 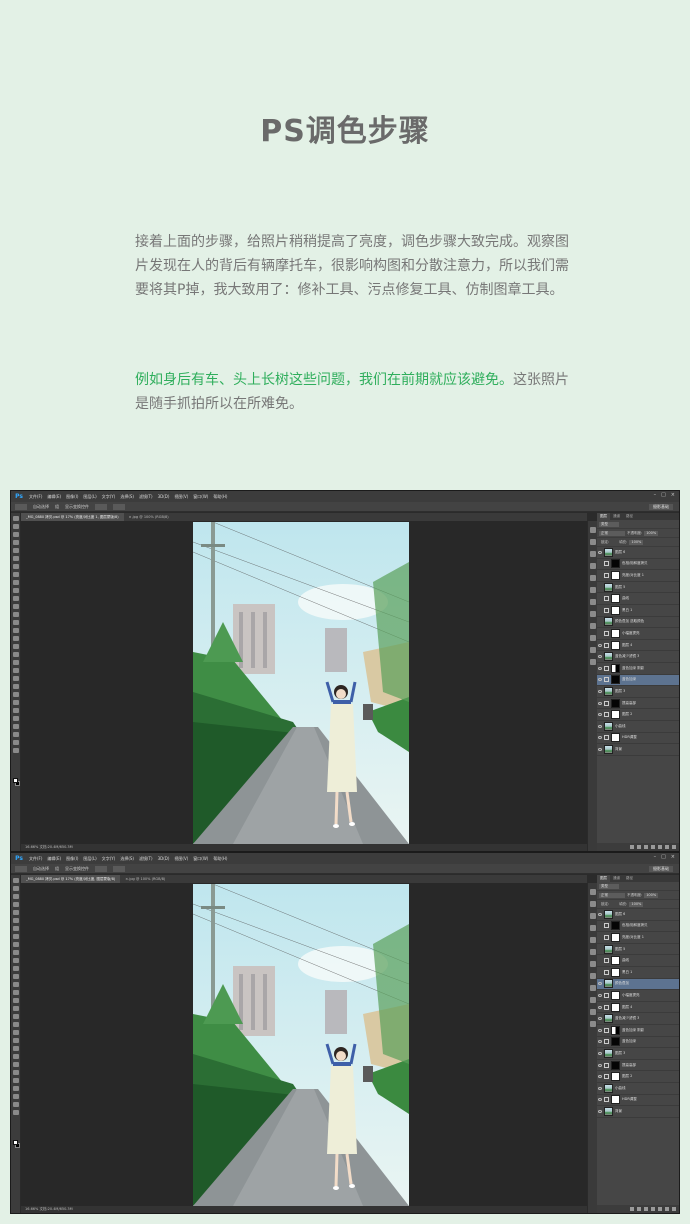 I want to click on layer-name: 小幅度提亮, so click(x=631, y=633).